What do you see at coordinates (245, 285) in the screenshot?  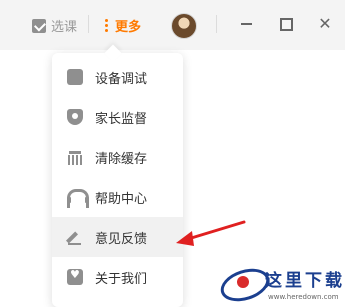 I see `watermark-logo-icon` at bounding box center [245, 285].